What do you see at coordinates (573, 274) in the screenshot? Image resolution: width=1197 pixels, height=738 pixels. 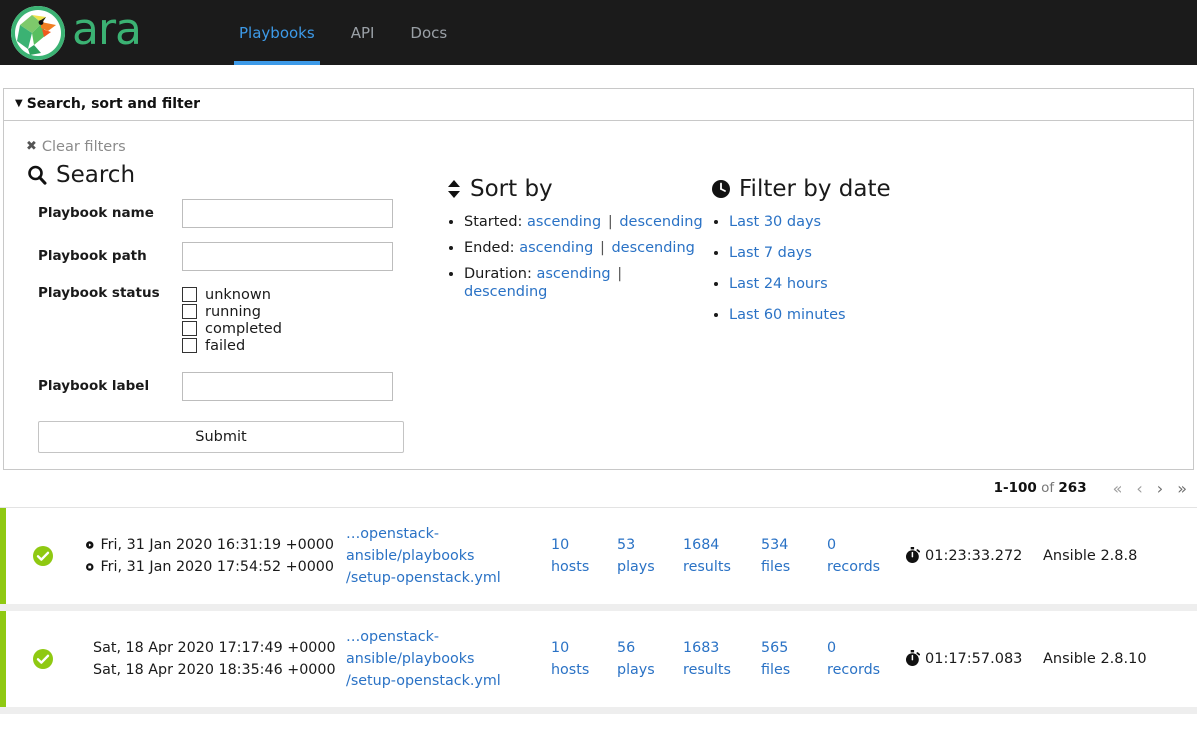 I see `sort-duration-ascending-link: ascending` at bounding box center [573, 274].